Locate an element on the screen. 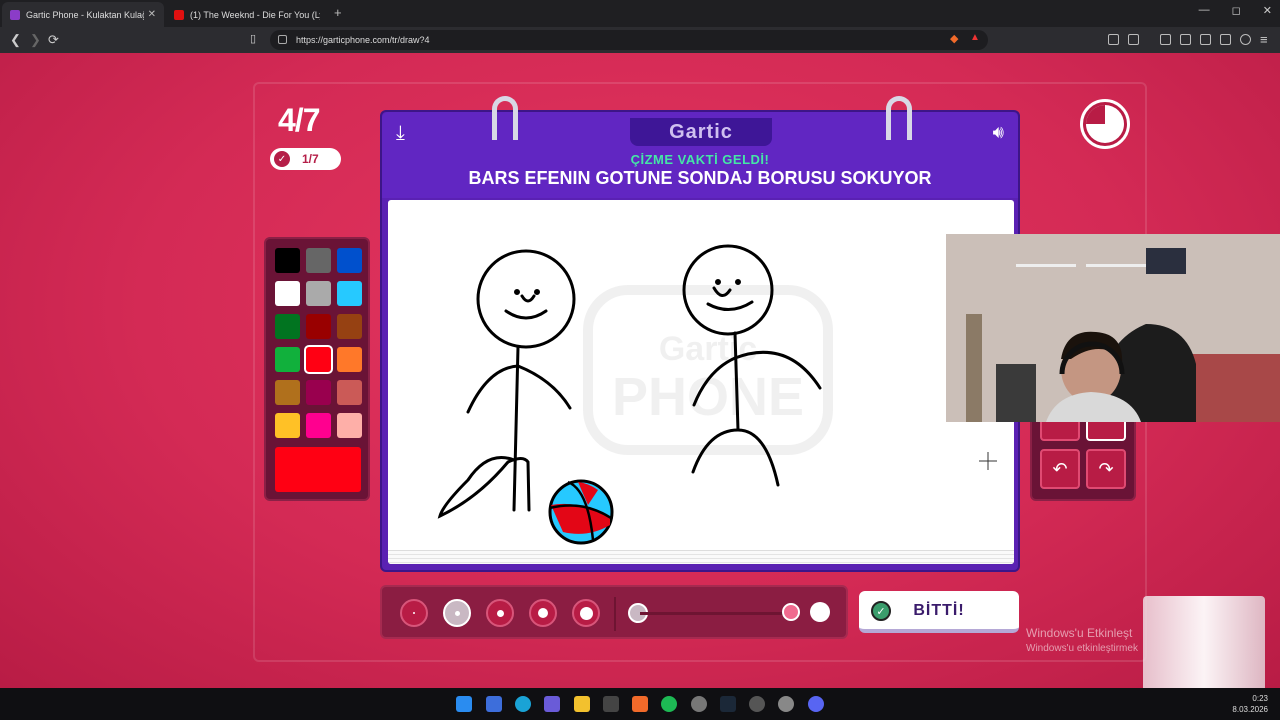 This screenshot has width=1280, height=720. watermark-line-2: PHONE is located at coordinates (708, 397).